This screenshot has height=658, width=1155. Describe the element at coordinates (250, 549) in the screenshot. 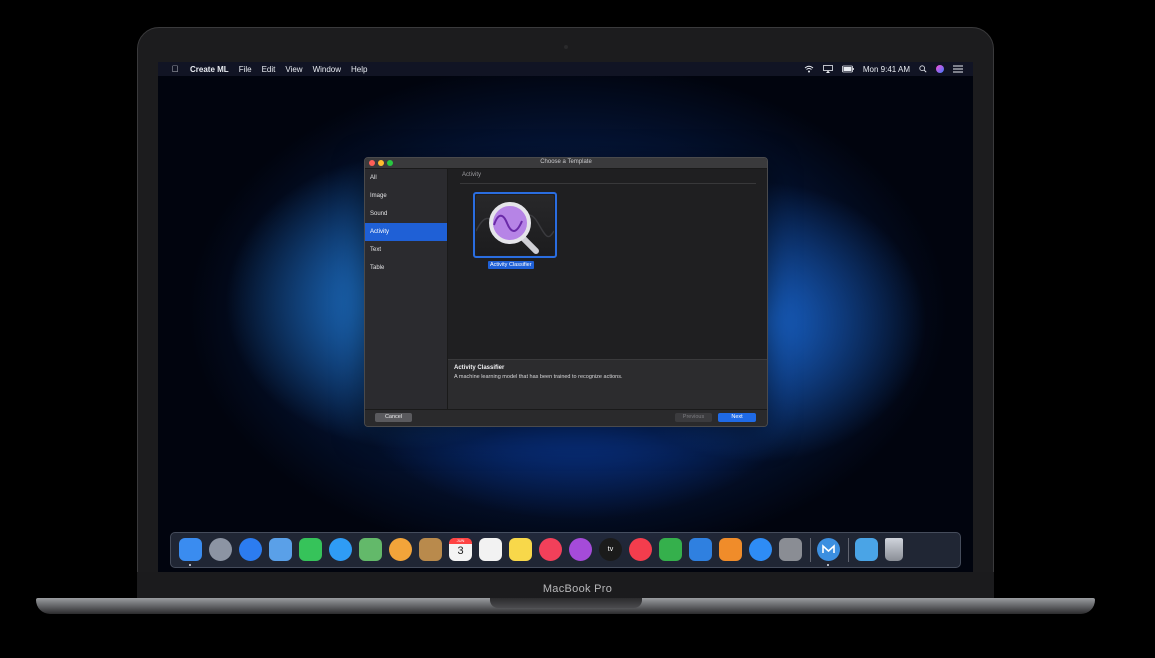

I see `dock-safari-icon` at that location.